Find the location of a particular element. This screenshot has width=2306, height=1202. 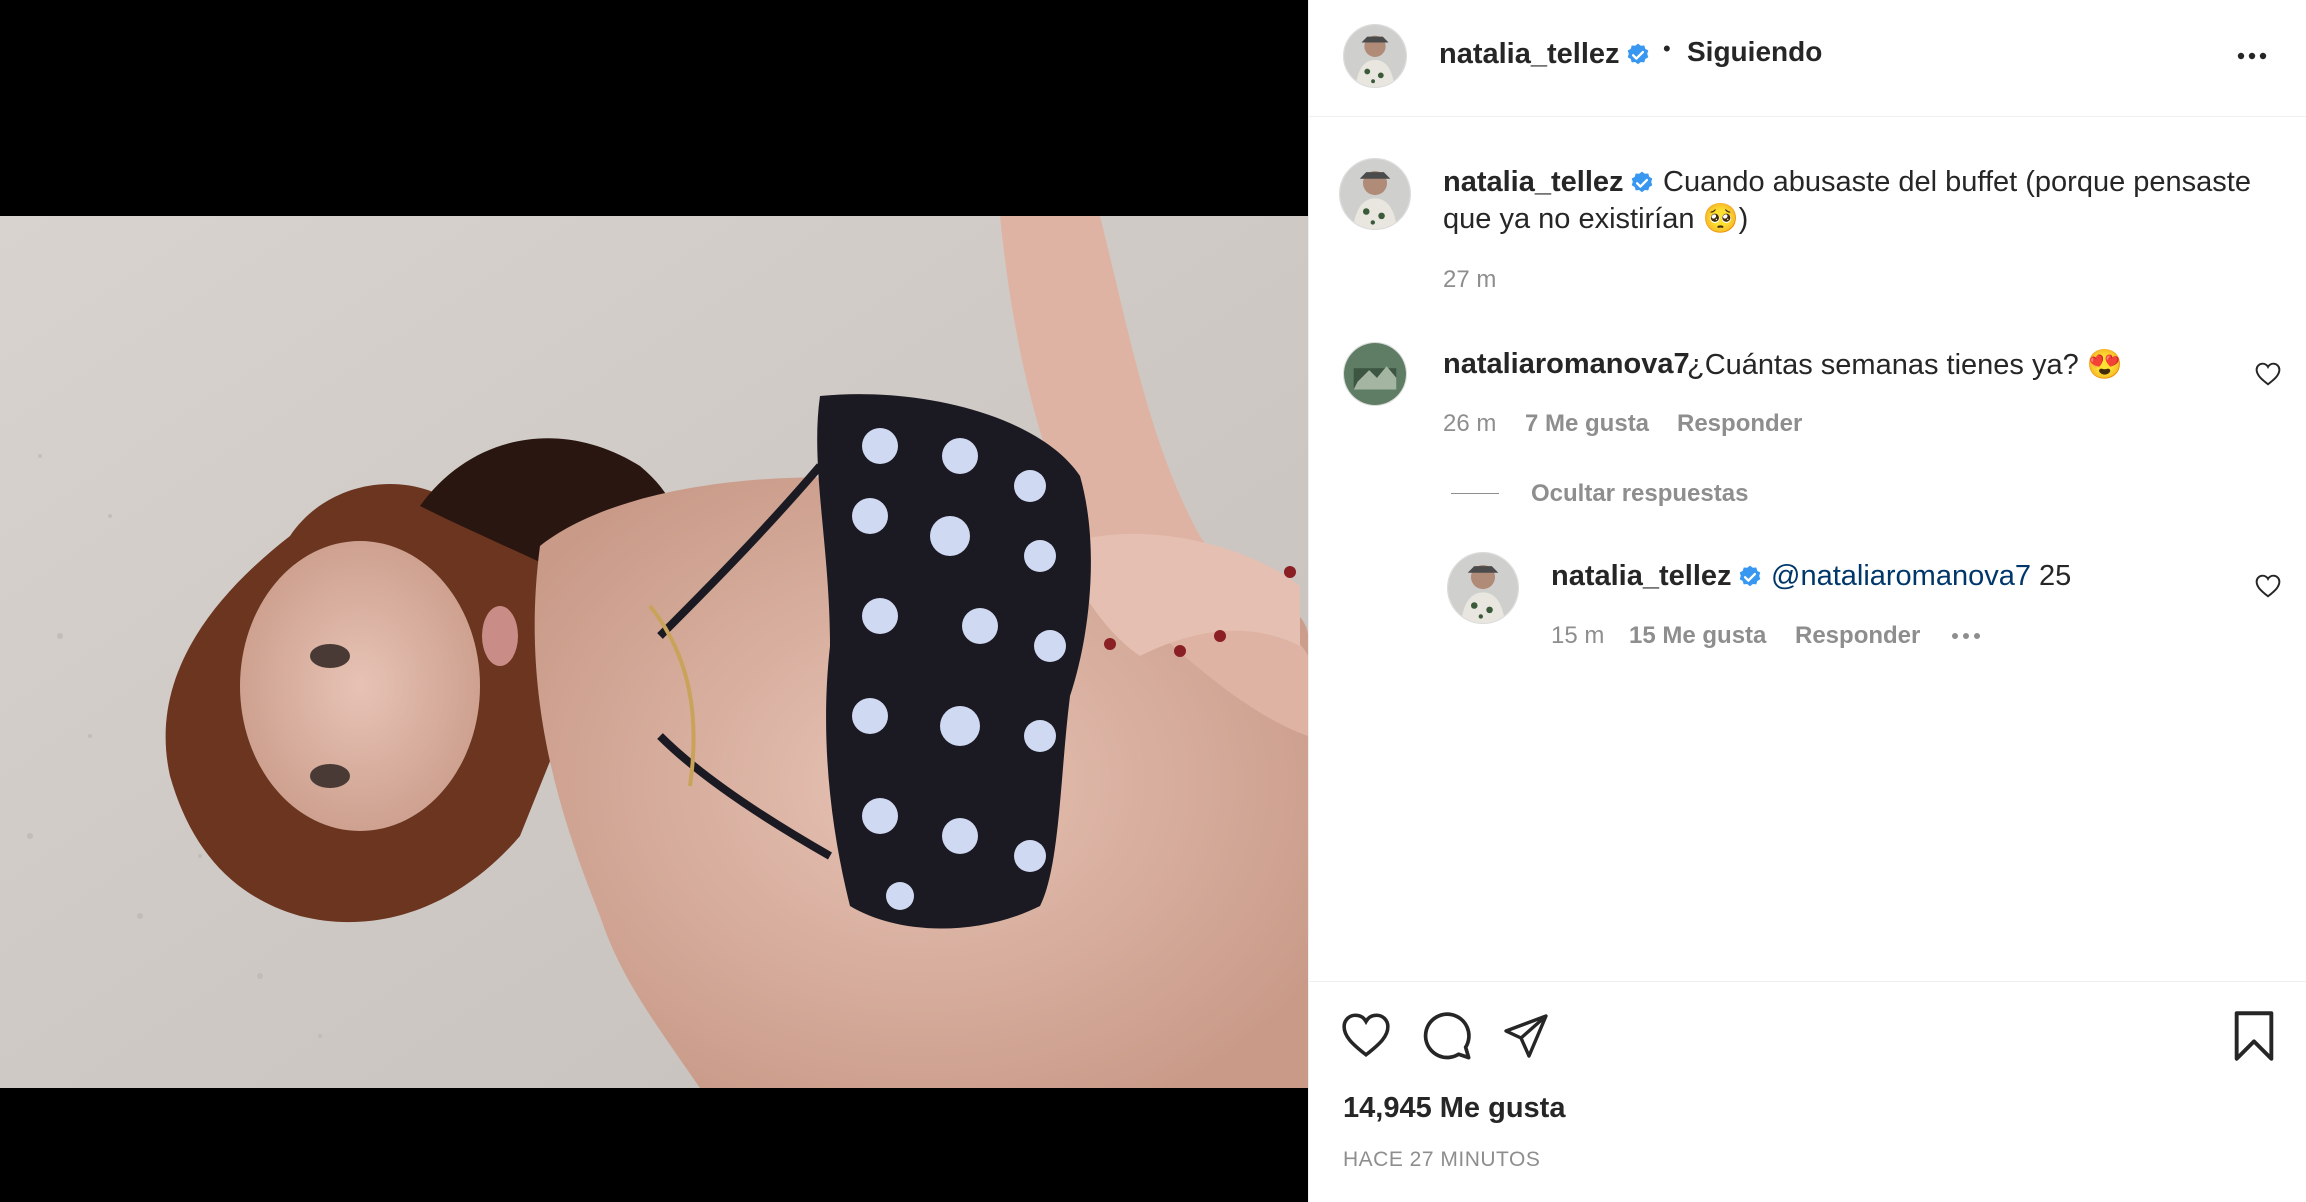

comment-text: ¿Cuántas semanas tienes ya? 😍 is located at coordinates (1905, 365).